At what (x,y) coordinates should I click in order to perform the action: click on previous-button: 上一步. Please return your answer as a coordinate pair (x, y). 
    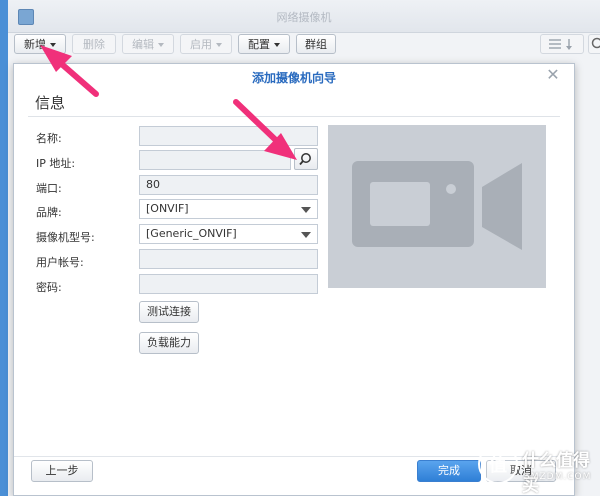
    Looking at the image, I should click on (62, 471).